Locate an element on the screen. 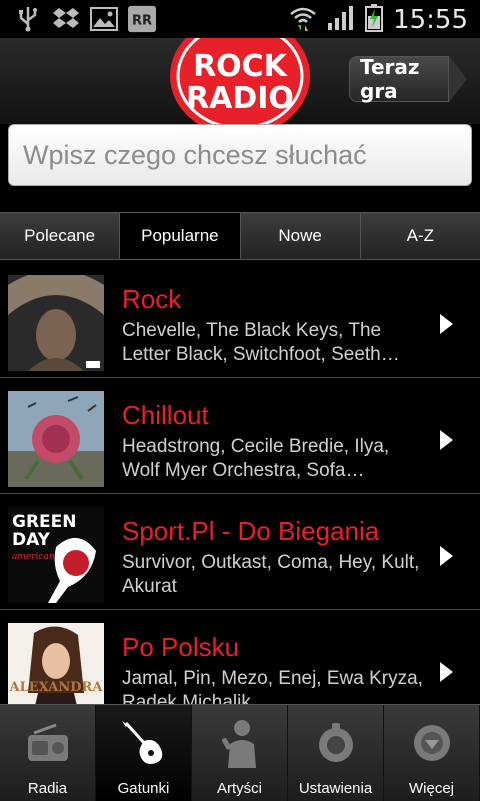  nav-ustawienia: Ustawienia is located at coordinates (336, 753).